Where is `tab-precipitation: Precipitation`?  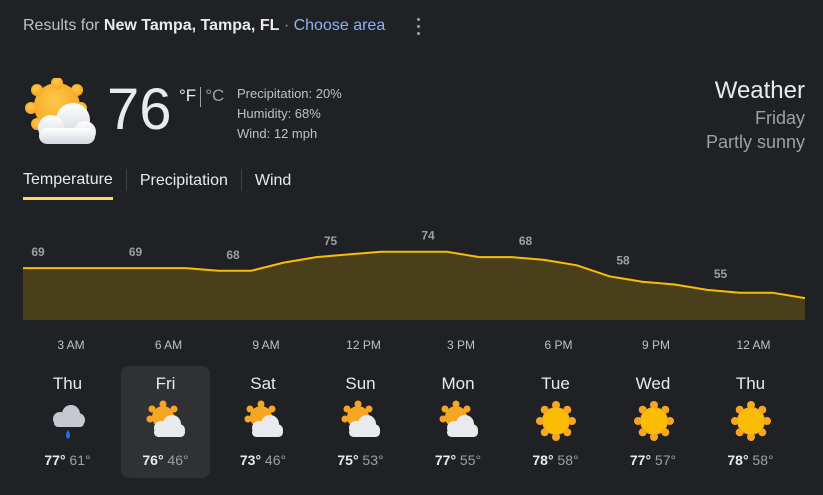 tab-precipitation: Precipitation is located at coordinates (184, 185).